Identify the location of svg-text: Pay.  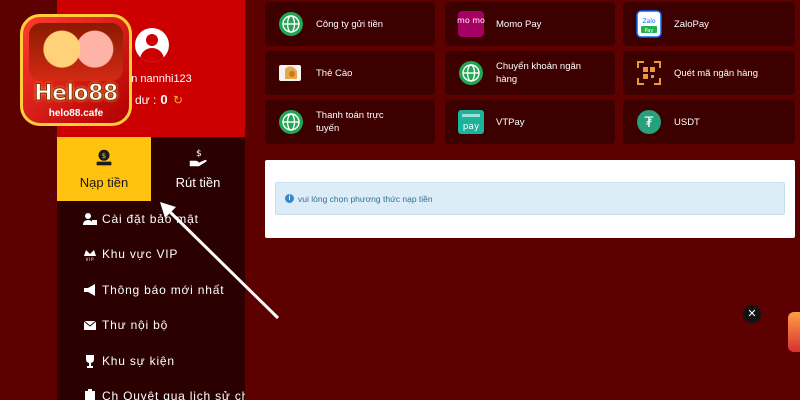
(649, 31).